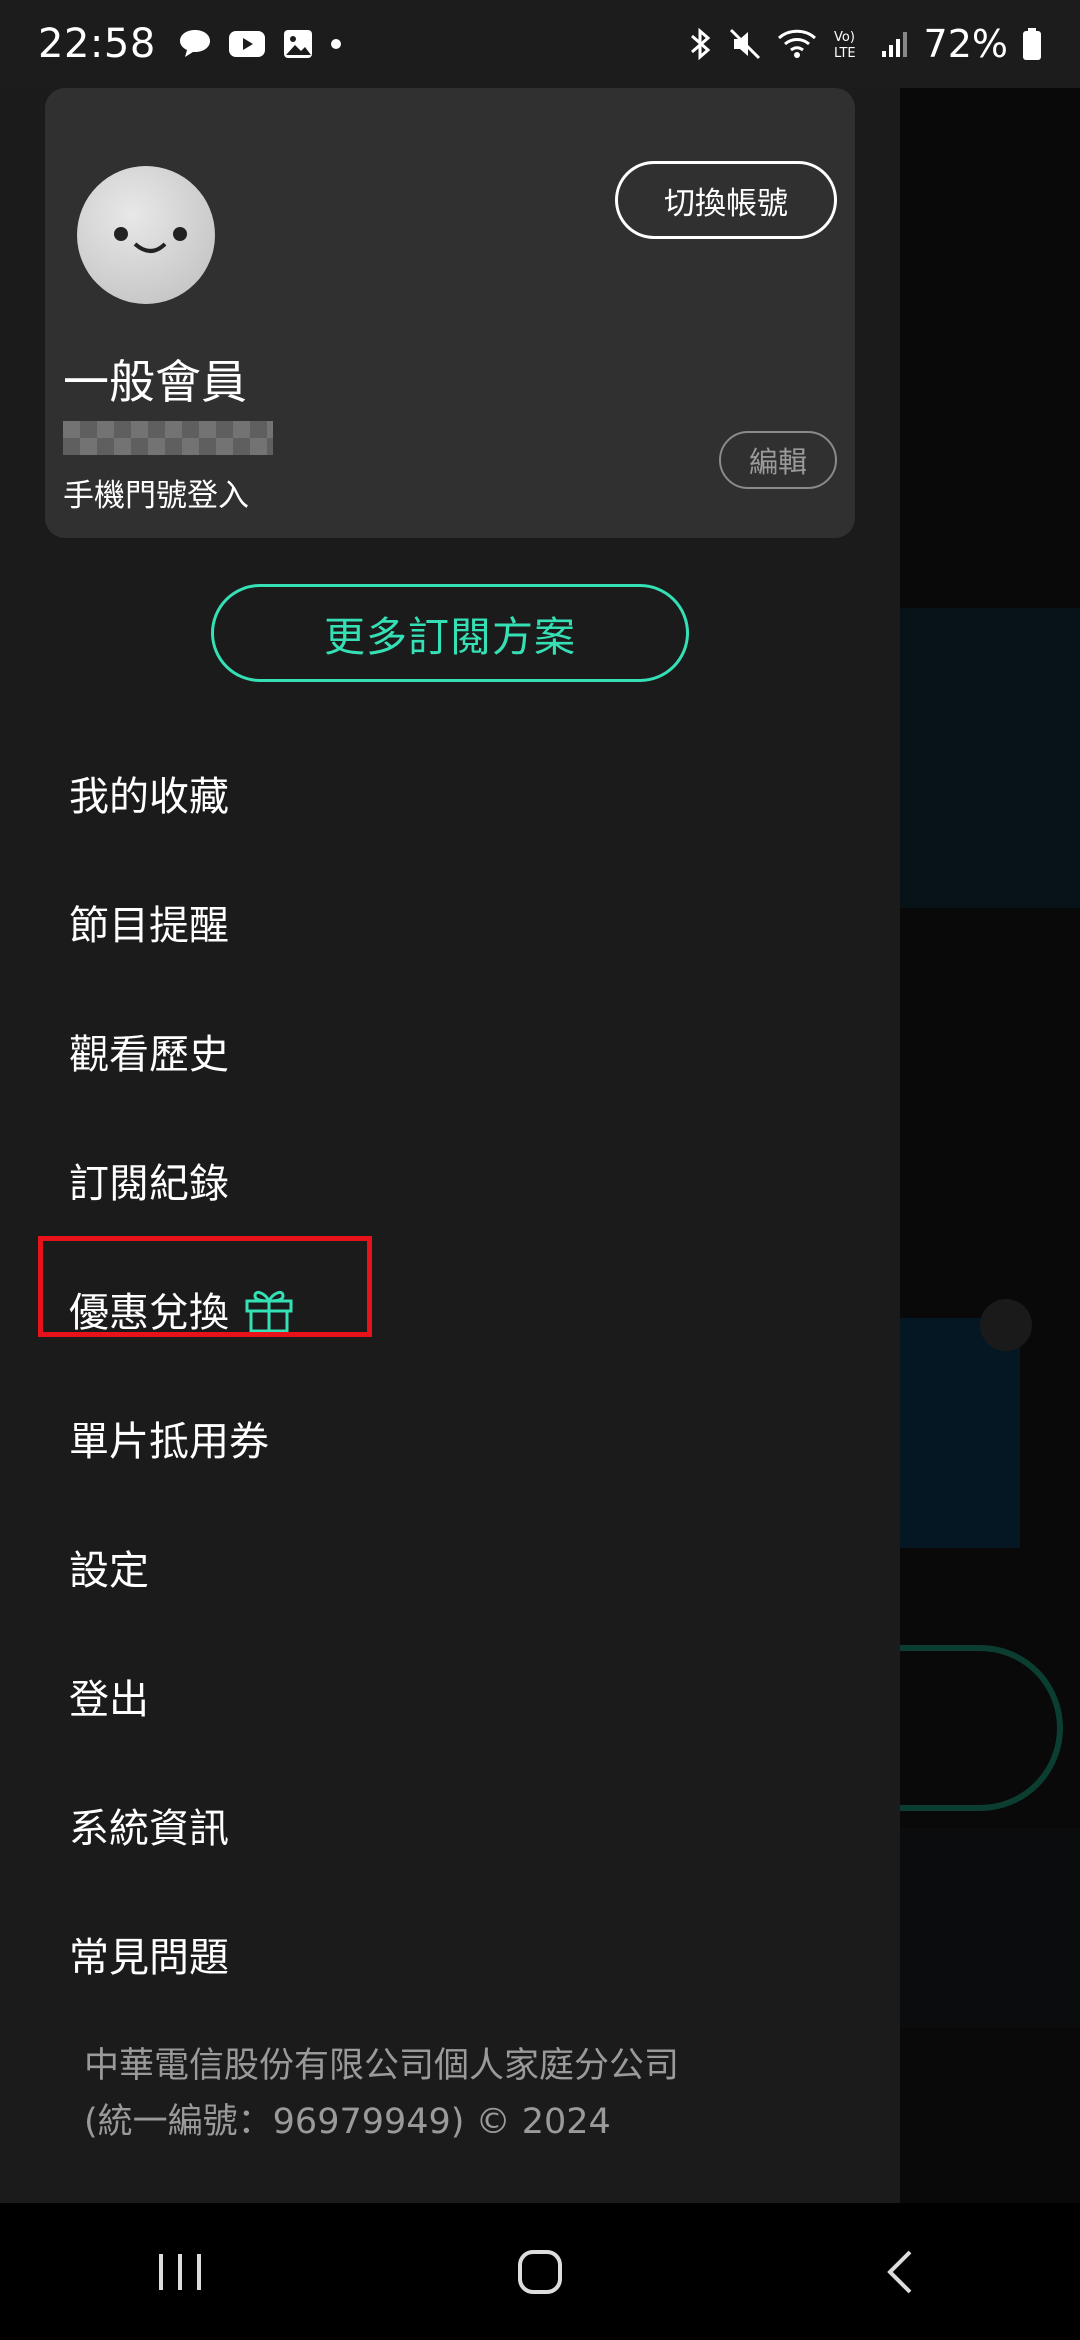 The image size is (1080, 2340). Describe the element at coordinates (149, 1183) in the screenshot. I see `menu-item-label: 訂閱紀錄` at that location.